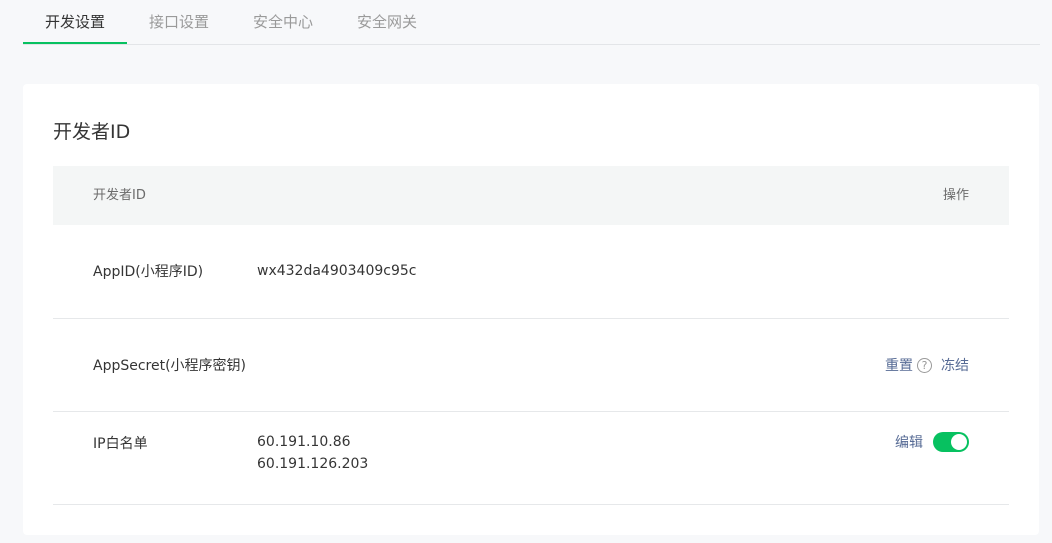  I want to click on appid-value: wx432da4903409c95c, so click(337, 271).